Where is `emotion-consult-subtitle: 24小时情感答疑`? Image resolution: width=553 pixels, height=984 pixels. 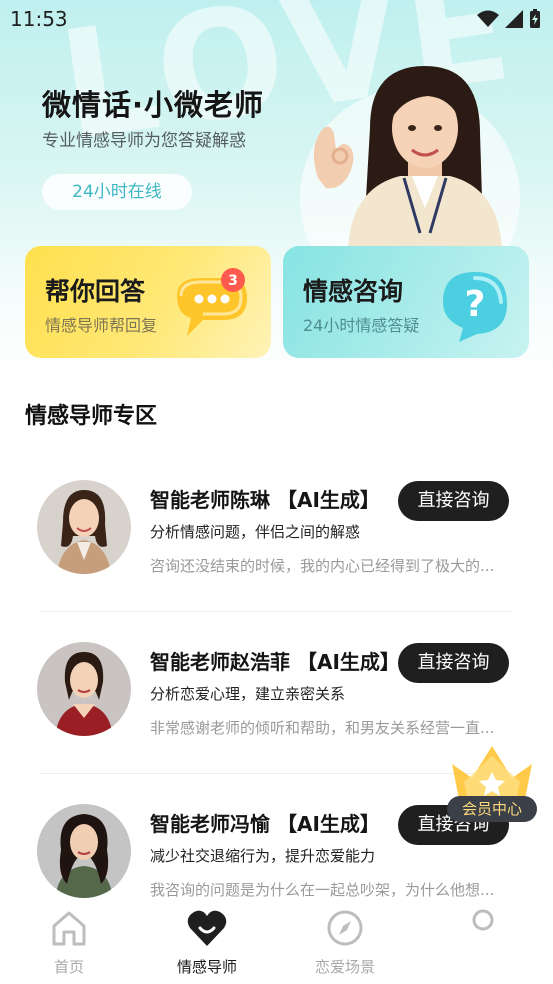
emotion-consult-subtitle: 24小时情感答疑 is located at coordinates (361, 325).